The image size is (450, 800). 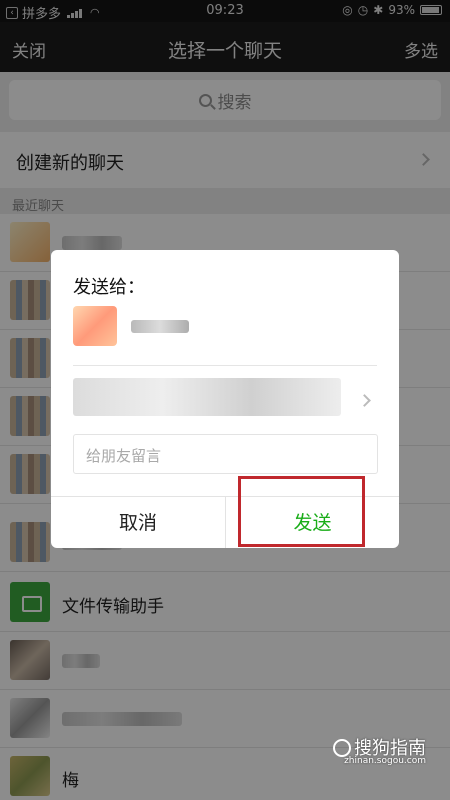 What do you see at coordinates (225, 454) in the screenshot?
I see `message-input: 给朋友留言` at bounding box center [225, 454].